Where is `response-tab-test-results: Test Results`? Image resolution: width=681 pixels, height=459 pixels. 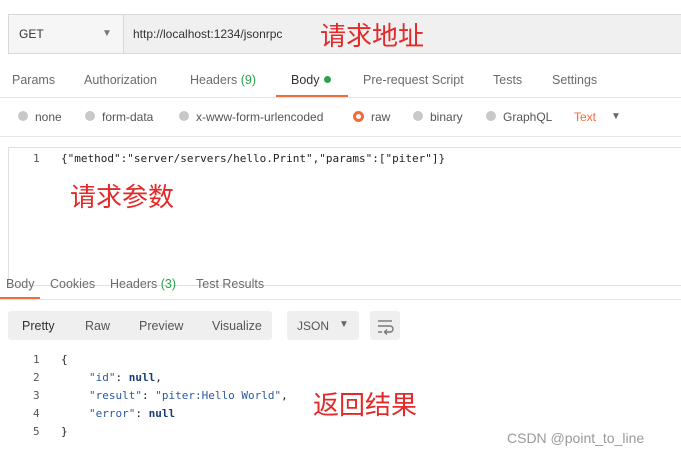
response-tab-test-results: Test Results is located at coordinates (230, 284).